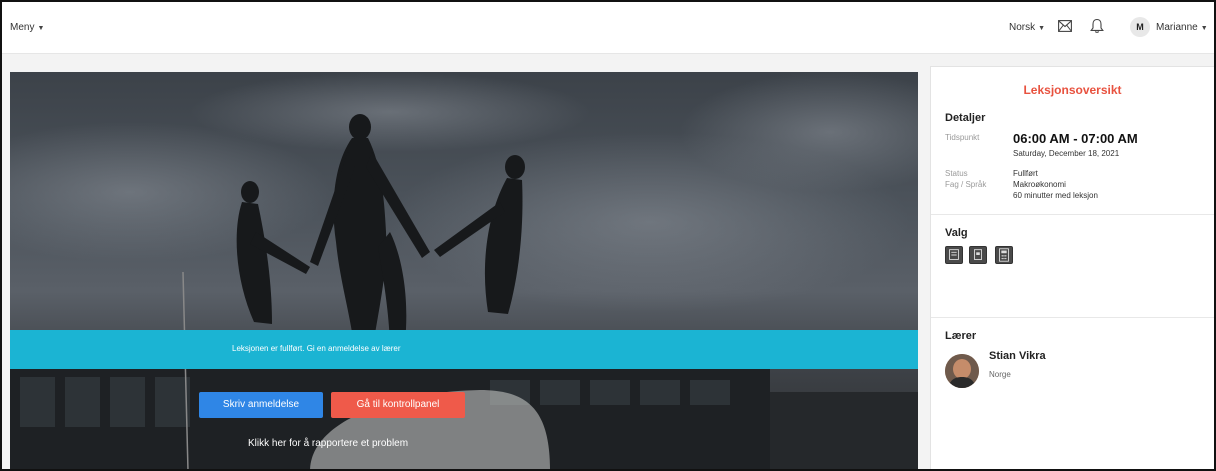 Image resolution: width=1216 pixels, height=471 pixels. What do you see at coordinates (1140, 27) in the screenshot?
I see `avatar: M` at bounding box center [1140, 27].